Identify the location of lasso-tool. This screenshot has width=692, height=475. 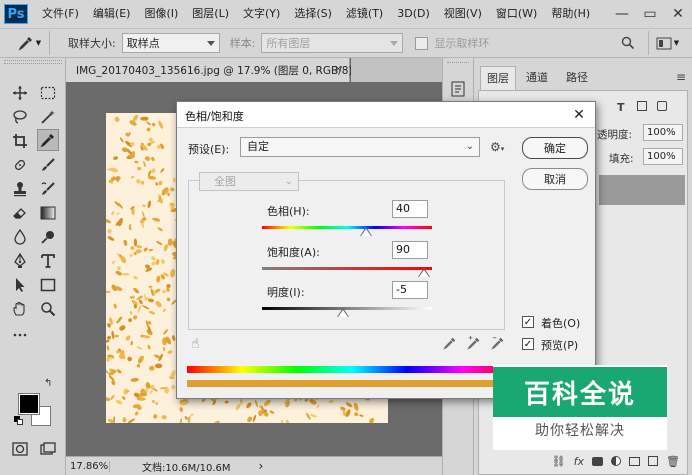
(20, 117).